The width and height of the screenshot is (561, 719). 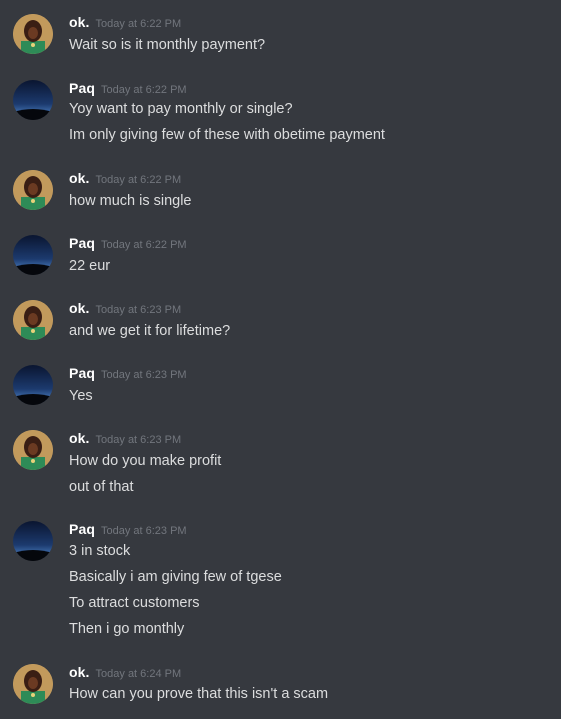 What do you see at coordinates (100, 551) in the screenshot?
I see `message-text: 3 in stock` at bounding box center [100, 551].